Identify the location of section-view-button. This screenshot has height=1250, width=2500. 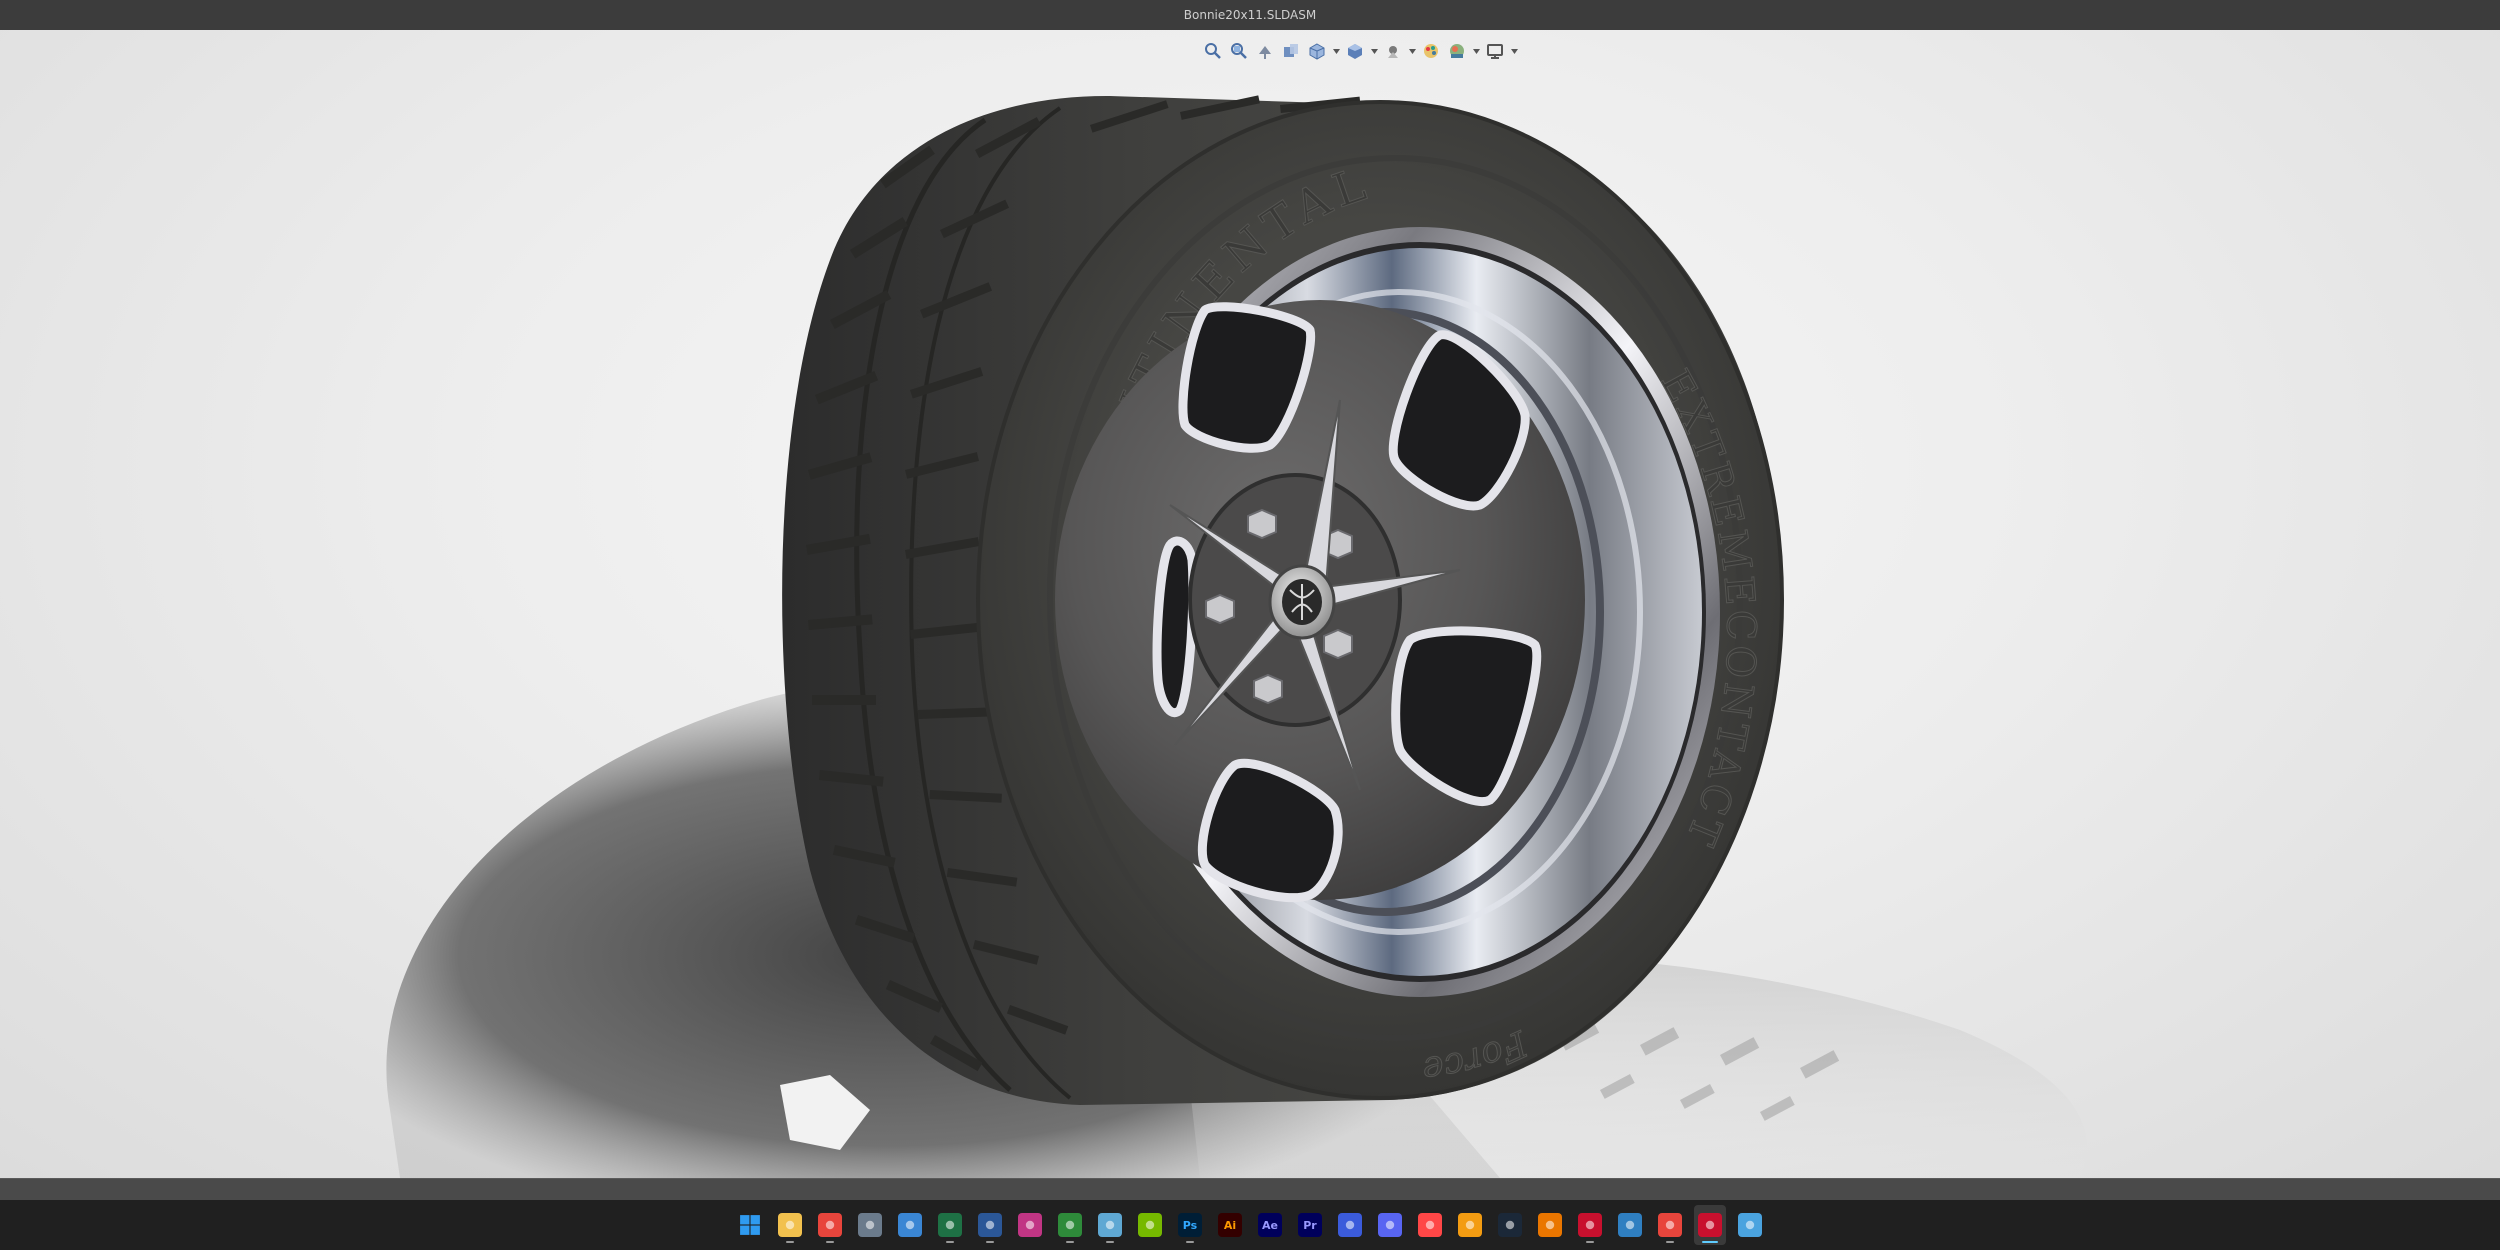
(1291, 51).